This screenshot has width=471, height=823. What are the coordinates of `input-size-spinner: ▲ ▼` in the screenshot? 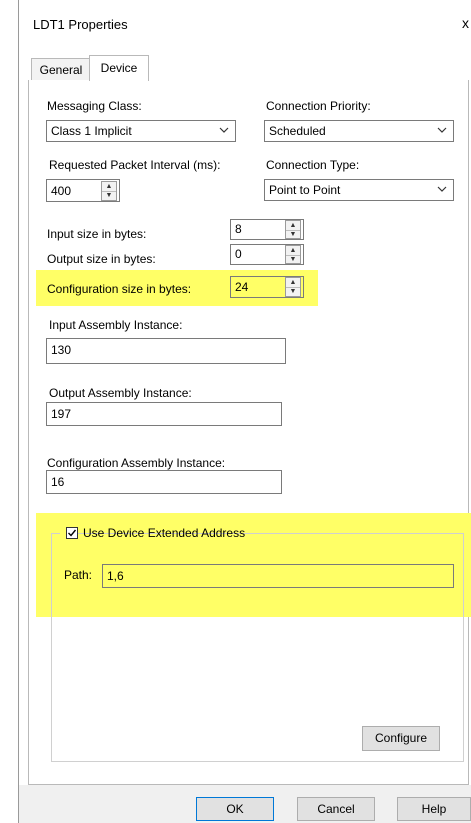 It's located at (293, 229).